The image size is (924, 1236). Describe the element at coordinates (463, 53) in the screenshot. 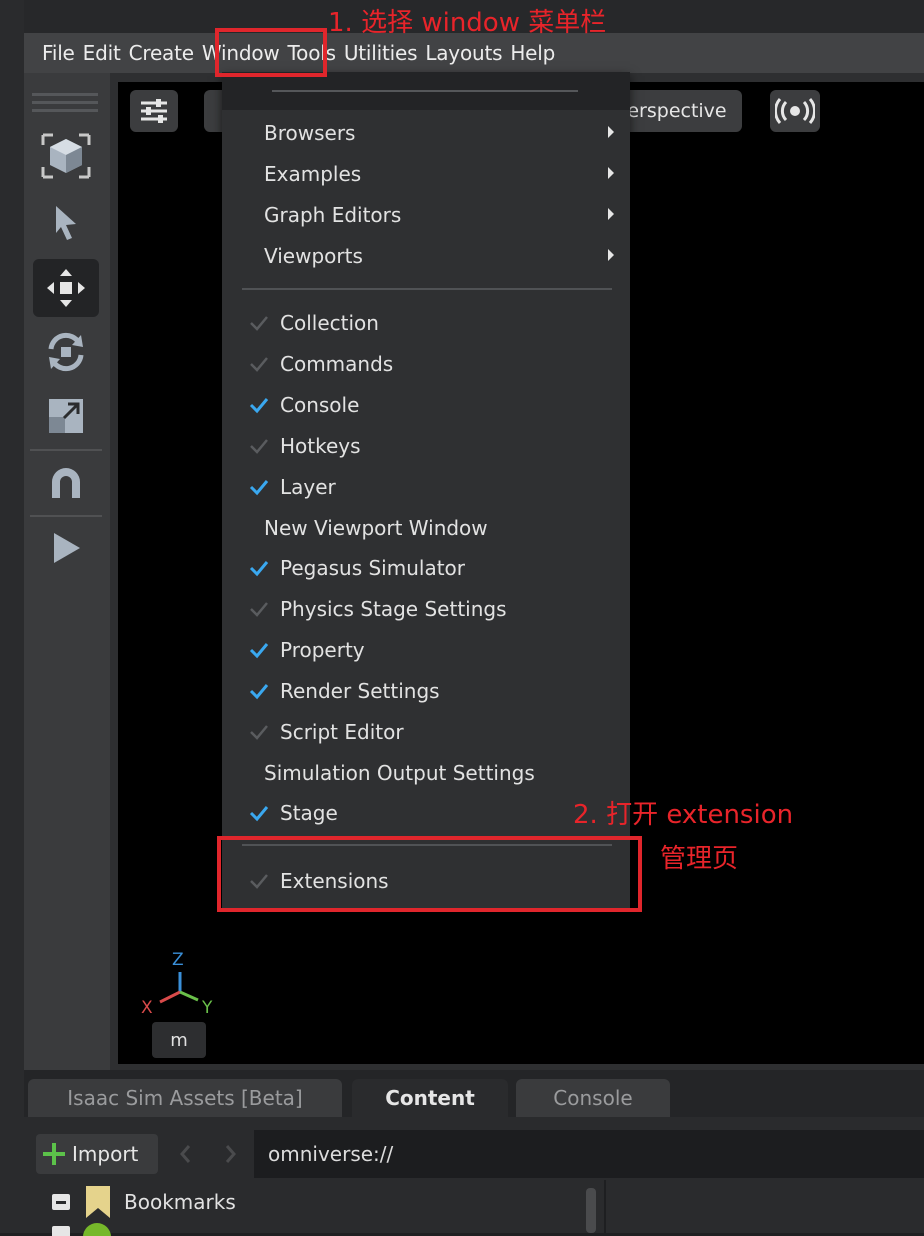

I see `menu-layouts: Layouts` at that location.